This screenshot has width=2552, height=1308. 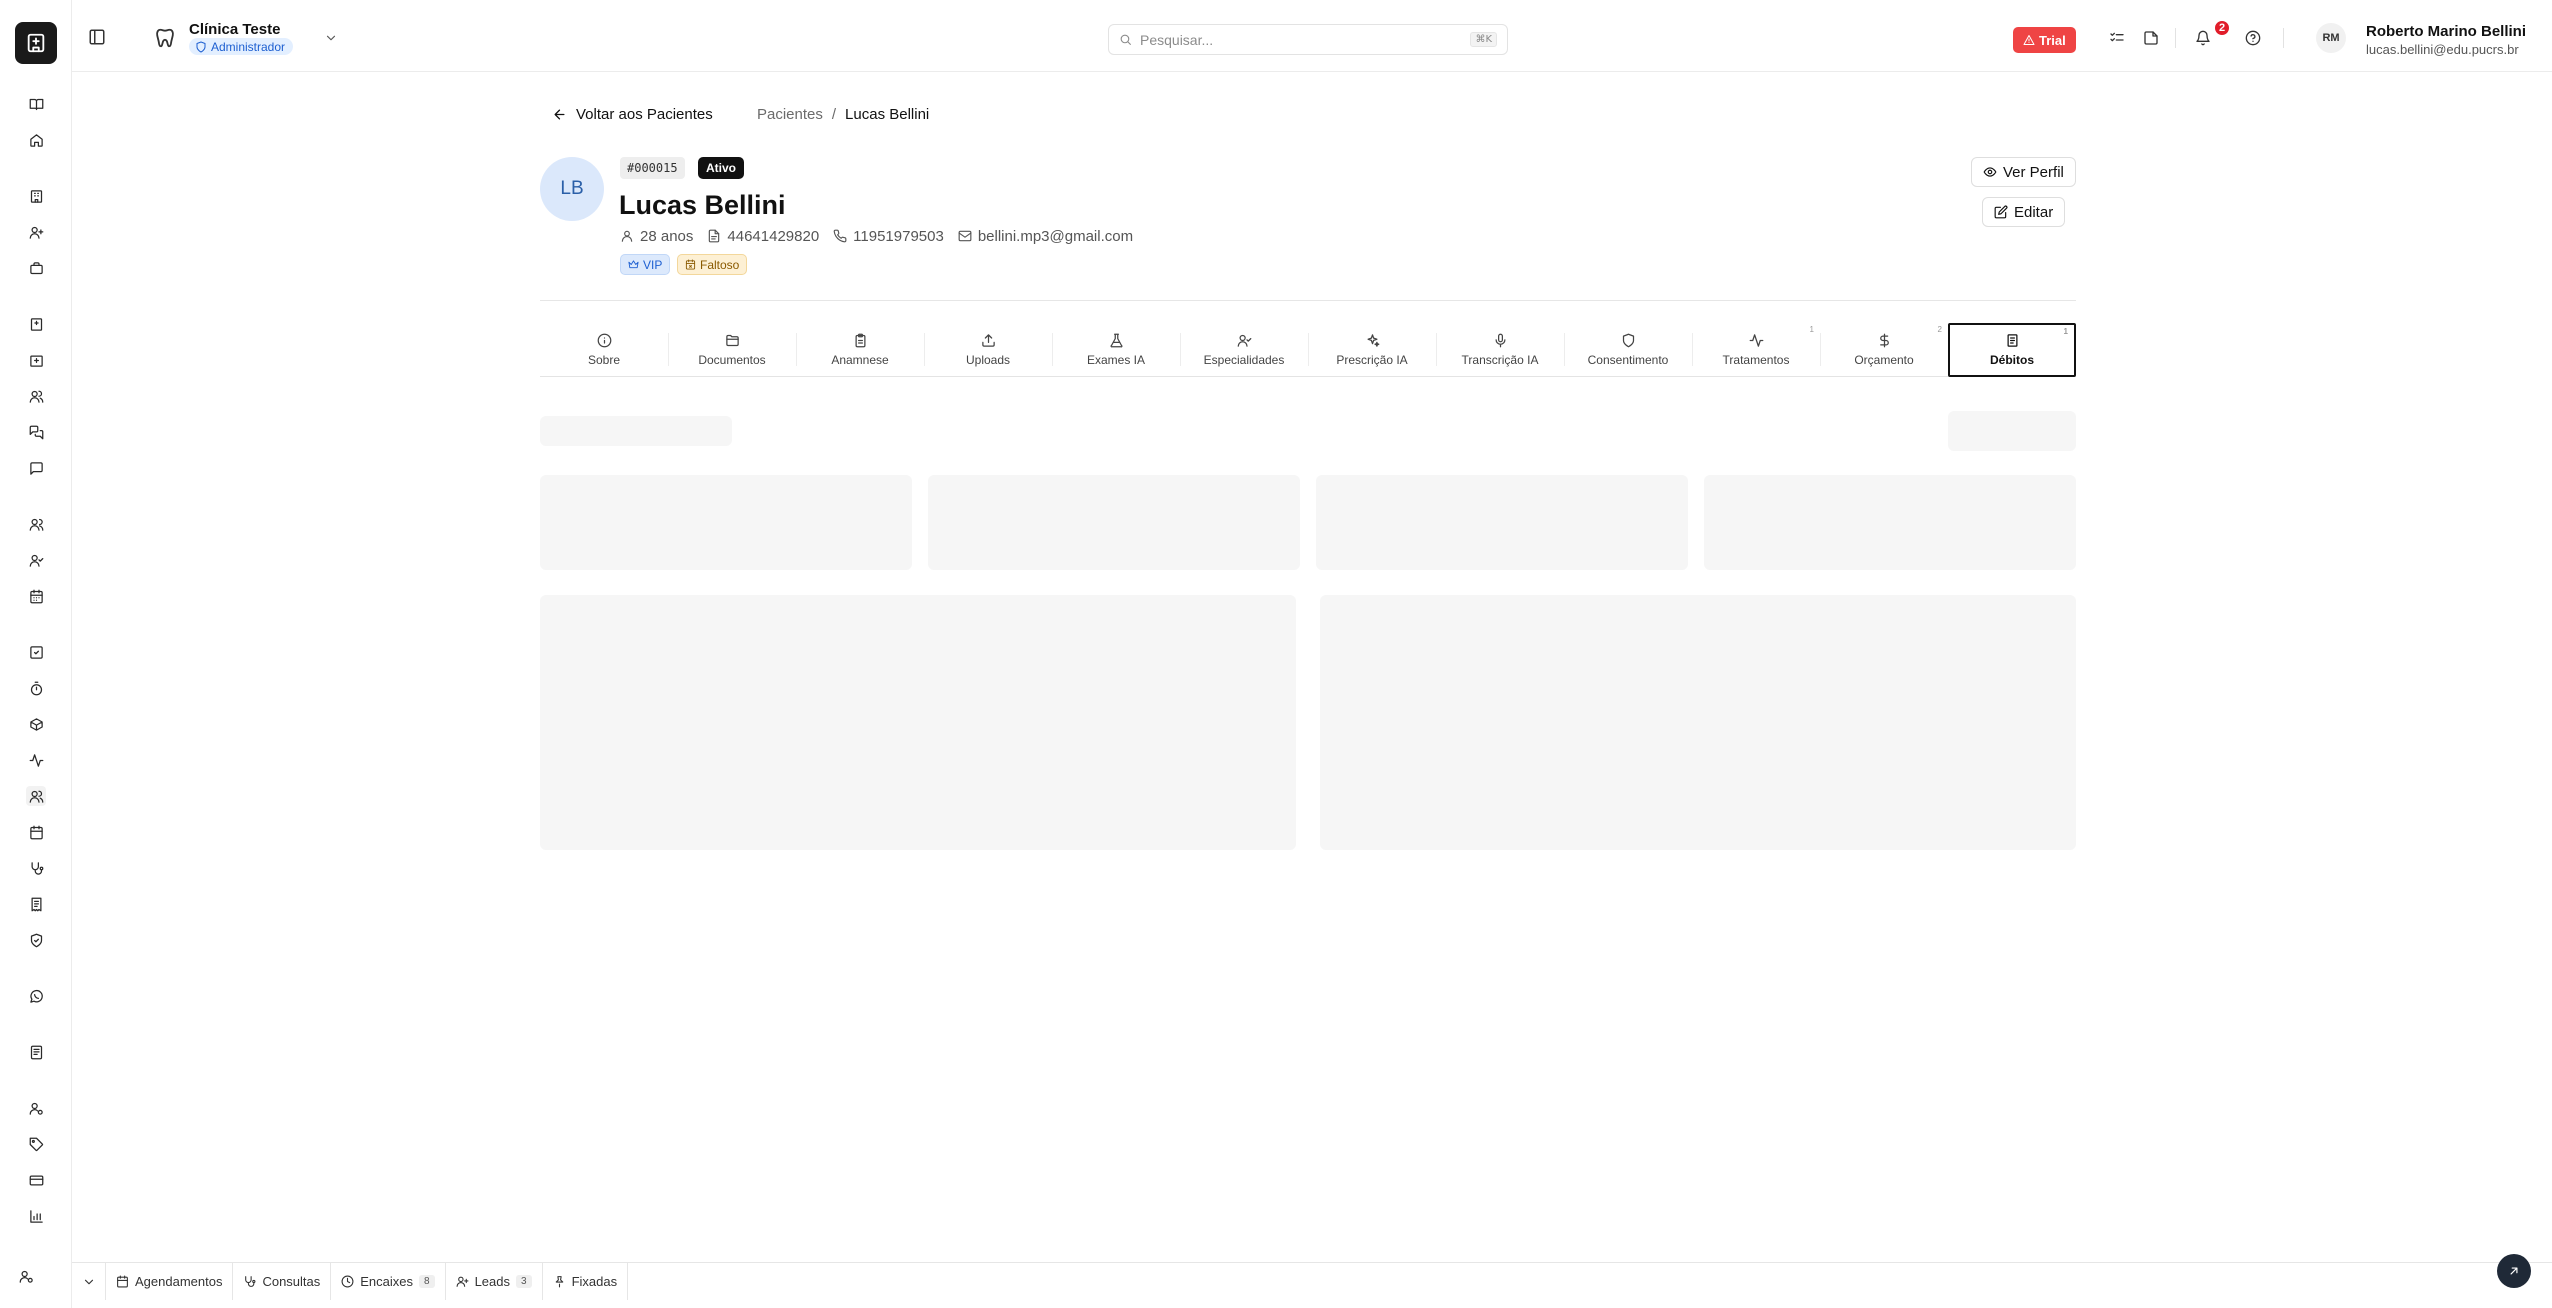 I want to click on activity-icon, so click(x=36, y=760).